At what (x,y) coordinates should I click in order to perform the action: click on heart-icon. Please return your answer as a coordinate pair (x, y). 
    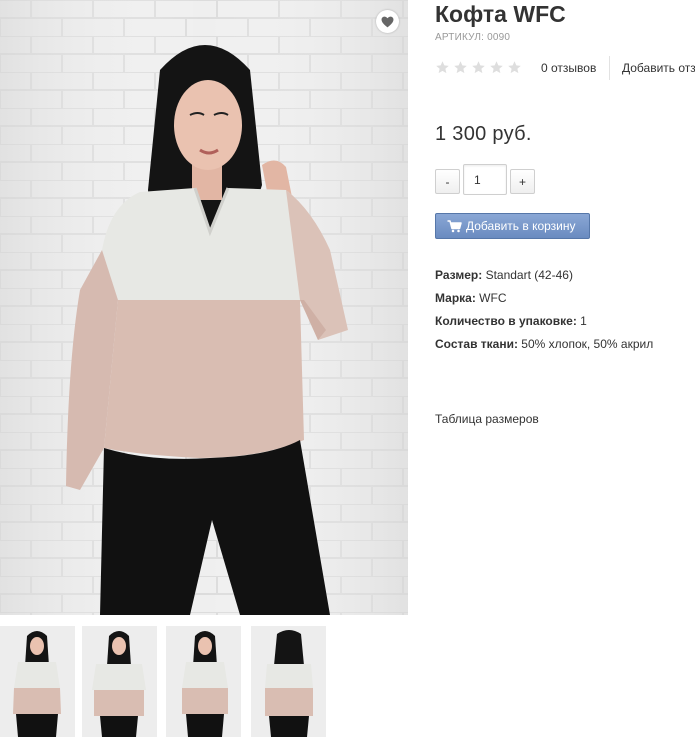
    Looking at the image, I should click on (387, 21).